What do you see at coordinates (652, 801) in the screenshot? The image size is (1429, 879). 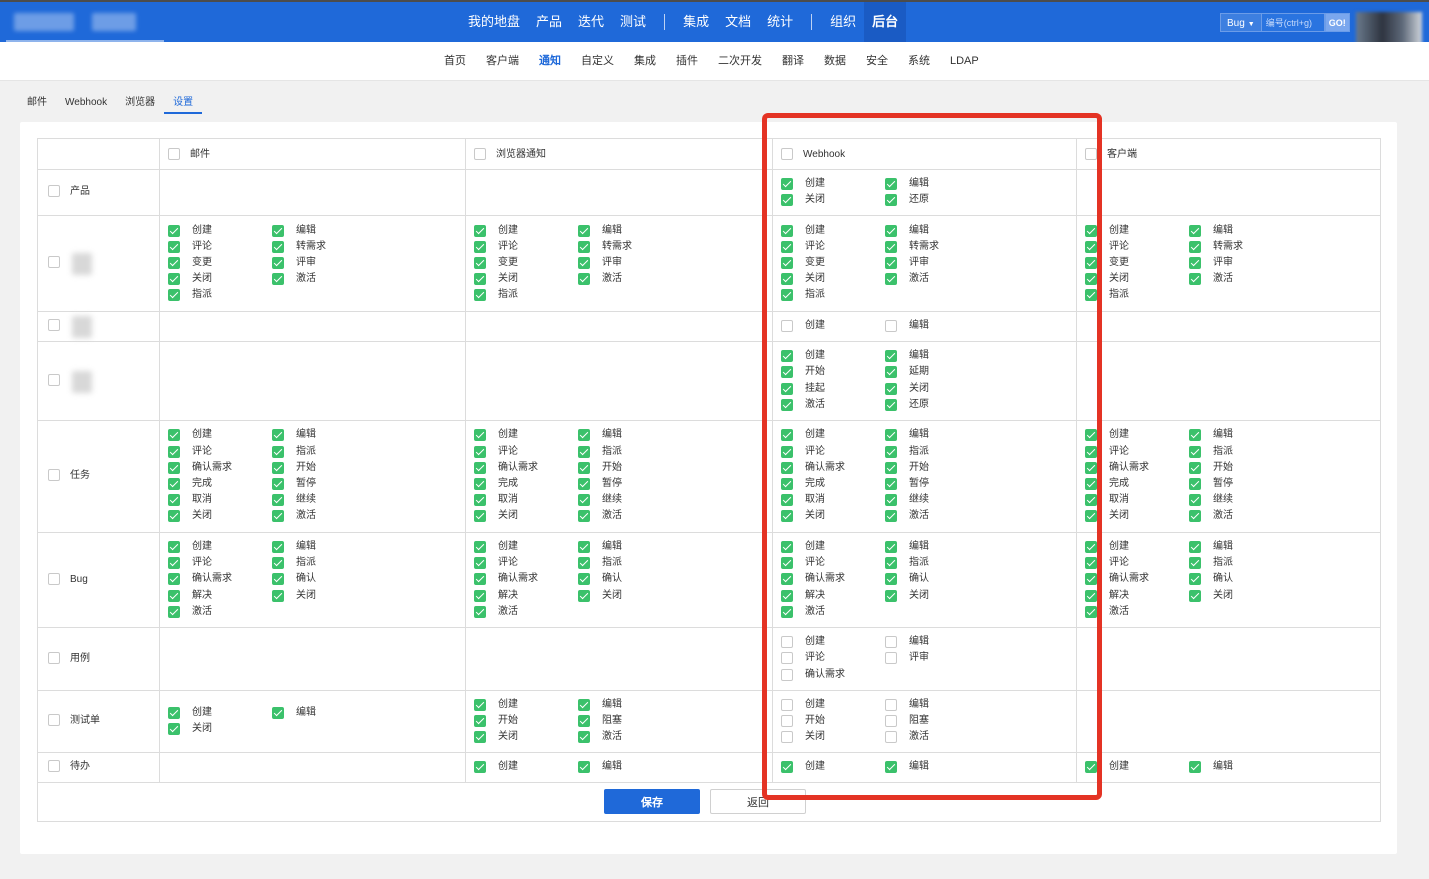 I see `save-button: 保存` at bounding box center [652, 801].